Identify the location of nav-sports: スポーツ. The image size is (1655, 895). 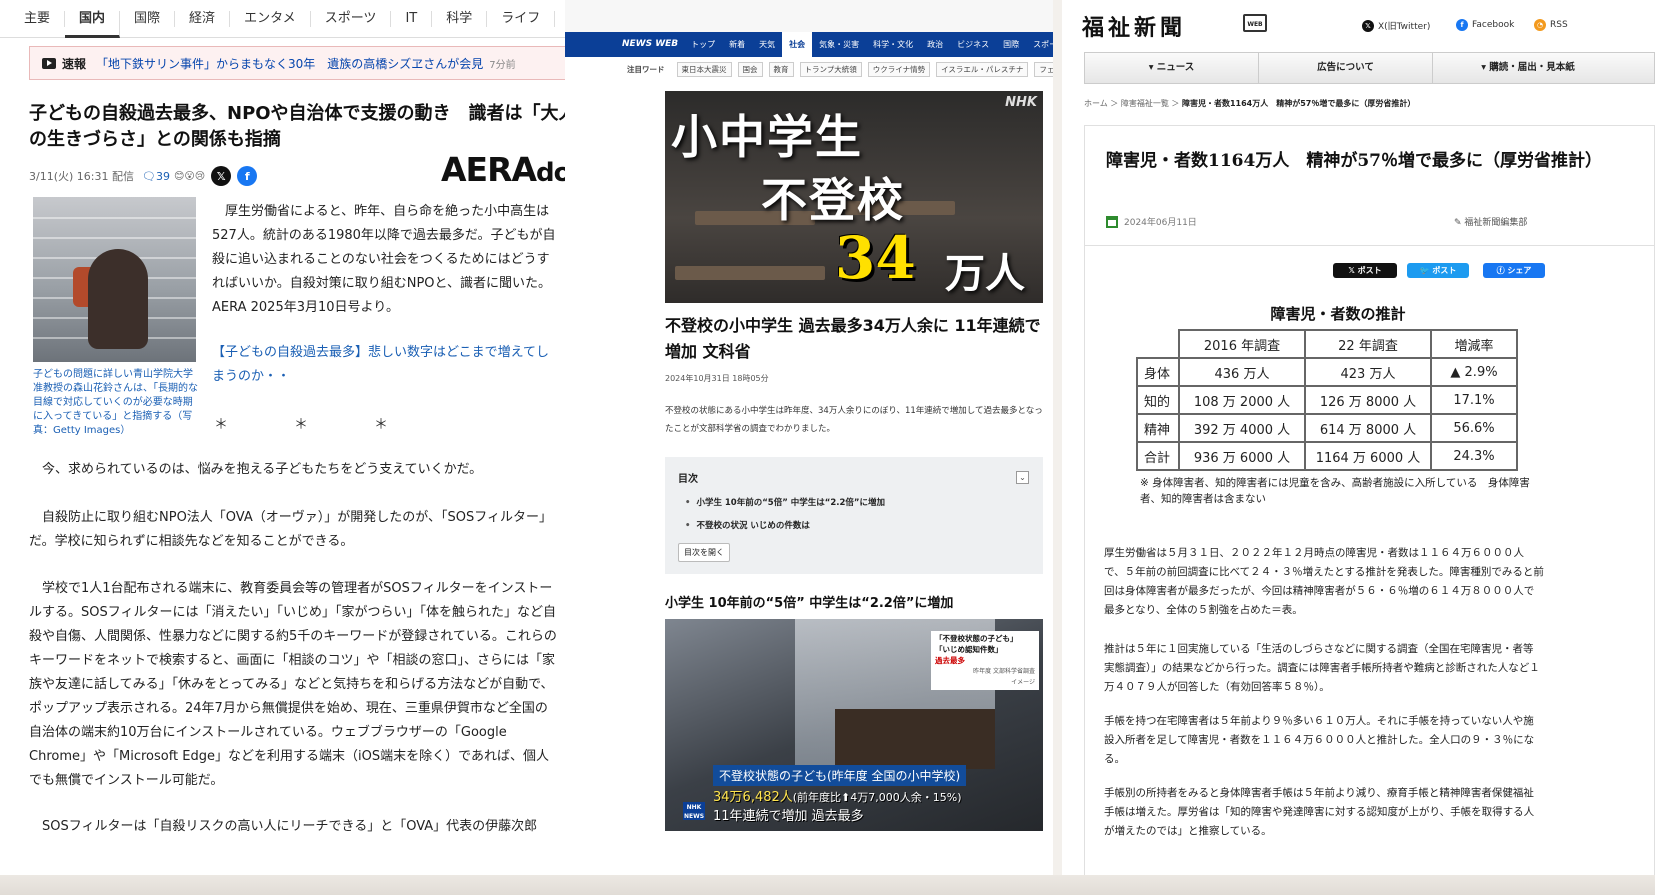
(1039, 44).